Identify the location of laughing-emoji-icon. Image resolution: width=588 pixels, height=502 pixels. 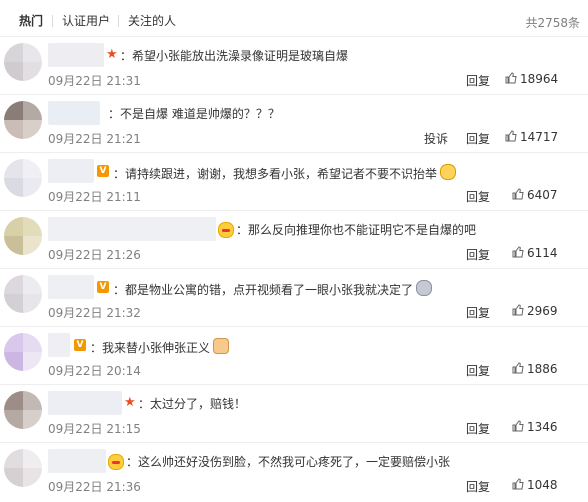
(448, 172).